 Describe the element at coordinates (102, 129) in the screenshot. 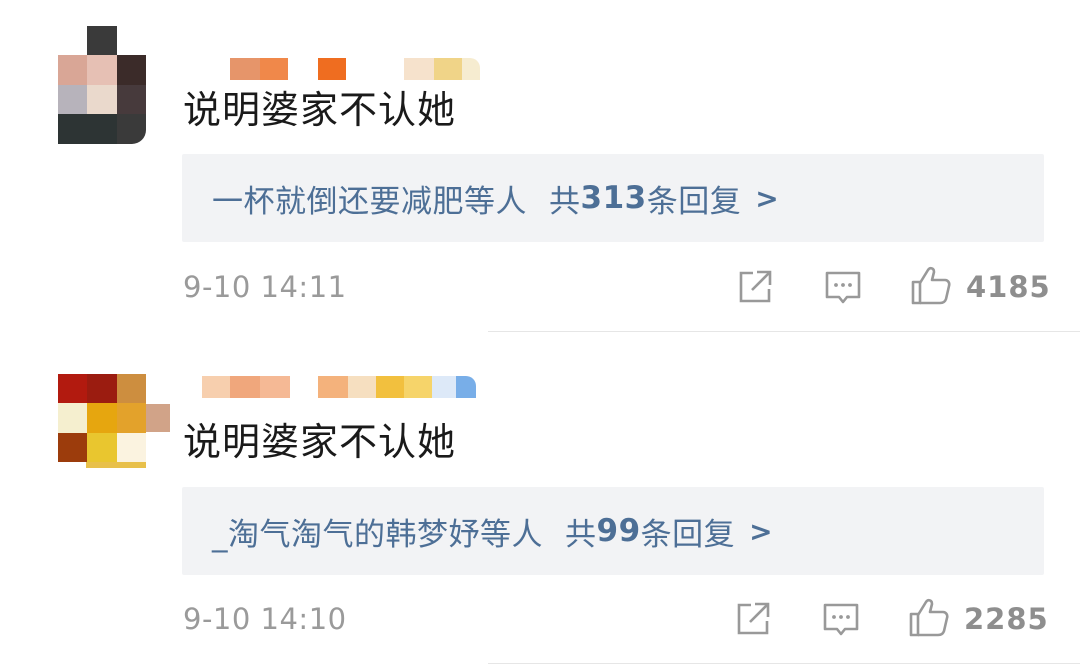

I see `avatar-bottom` at that location.